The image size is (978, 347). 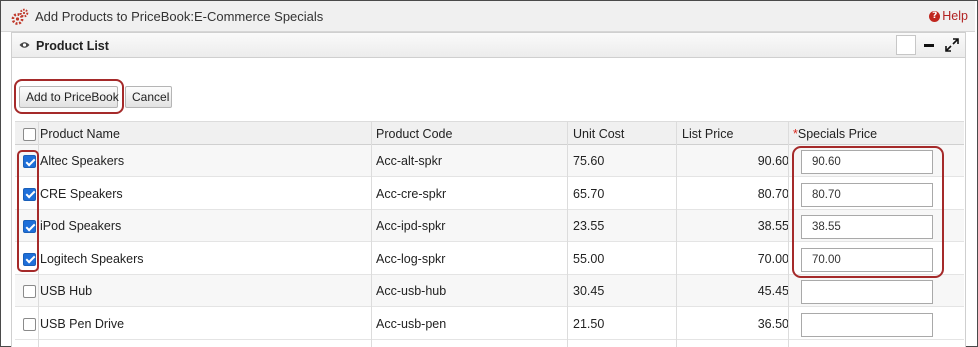 I want to click on product-code: Acc-log-spkr, so click(x=411, y=258).